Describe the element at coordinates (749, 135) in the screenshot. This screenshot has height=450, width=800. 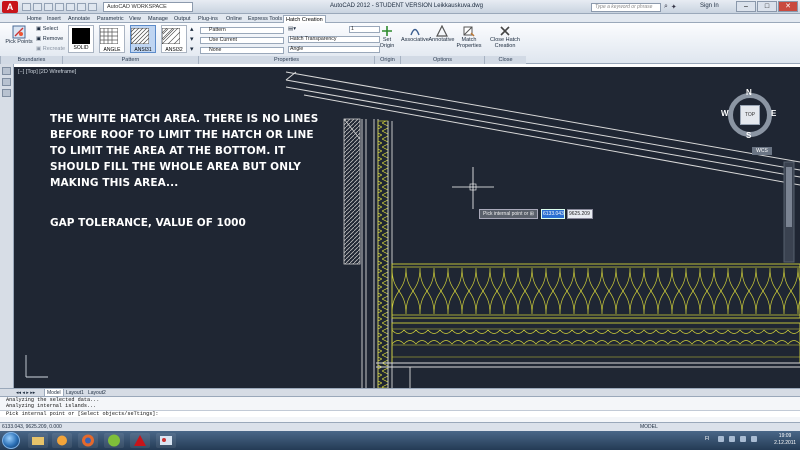
I see `compass-s: S` at that location.